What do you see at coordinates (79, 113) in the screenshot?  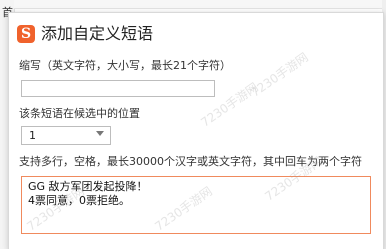 I see `position-label: 该条短语在候选中的位置` at bounding box center [79, 113].